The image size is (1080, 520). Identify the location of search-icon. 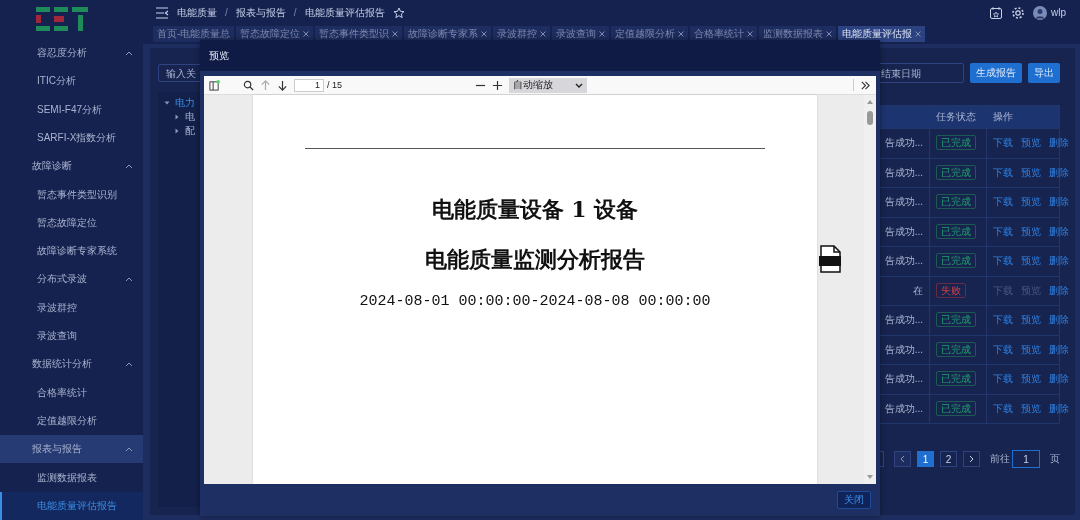
(248, 85).